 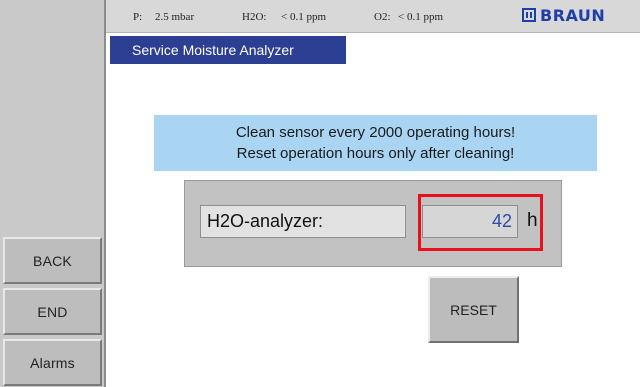 What do you see at coordinates (382, 17) in the screenshot?
I see `o2-label: O2:` at bounding box center [382, 17].